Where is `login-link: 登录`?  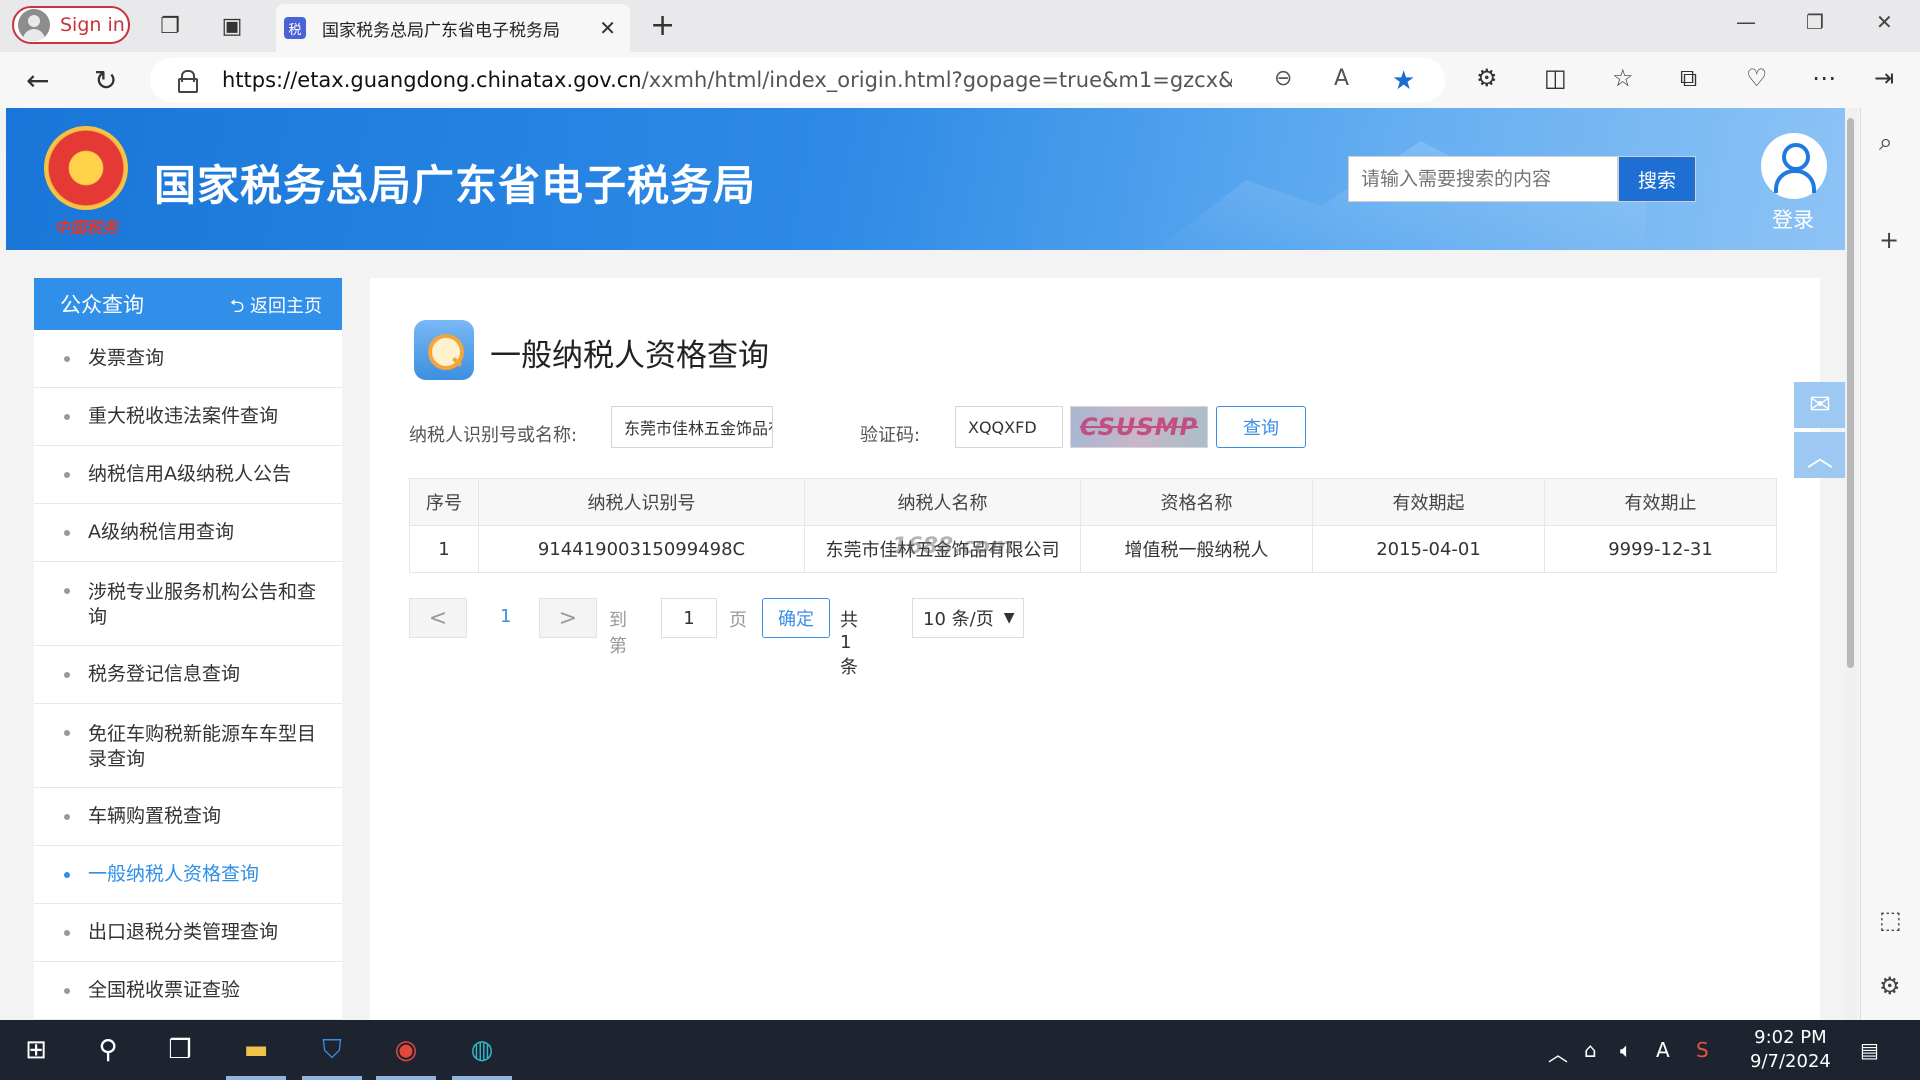 login-link: 登录 is located at coordinates (1793, 219).